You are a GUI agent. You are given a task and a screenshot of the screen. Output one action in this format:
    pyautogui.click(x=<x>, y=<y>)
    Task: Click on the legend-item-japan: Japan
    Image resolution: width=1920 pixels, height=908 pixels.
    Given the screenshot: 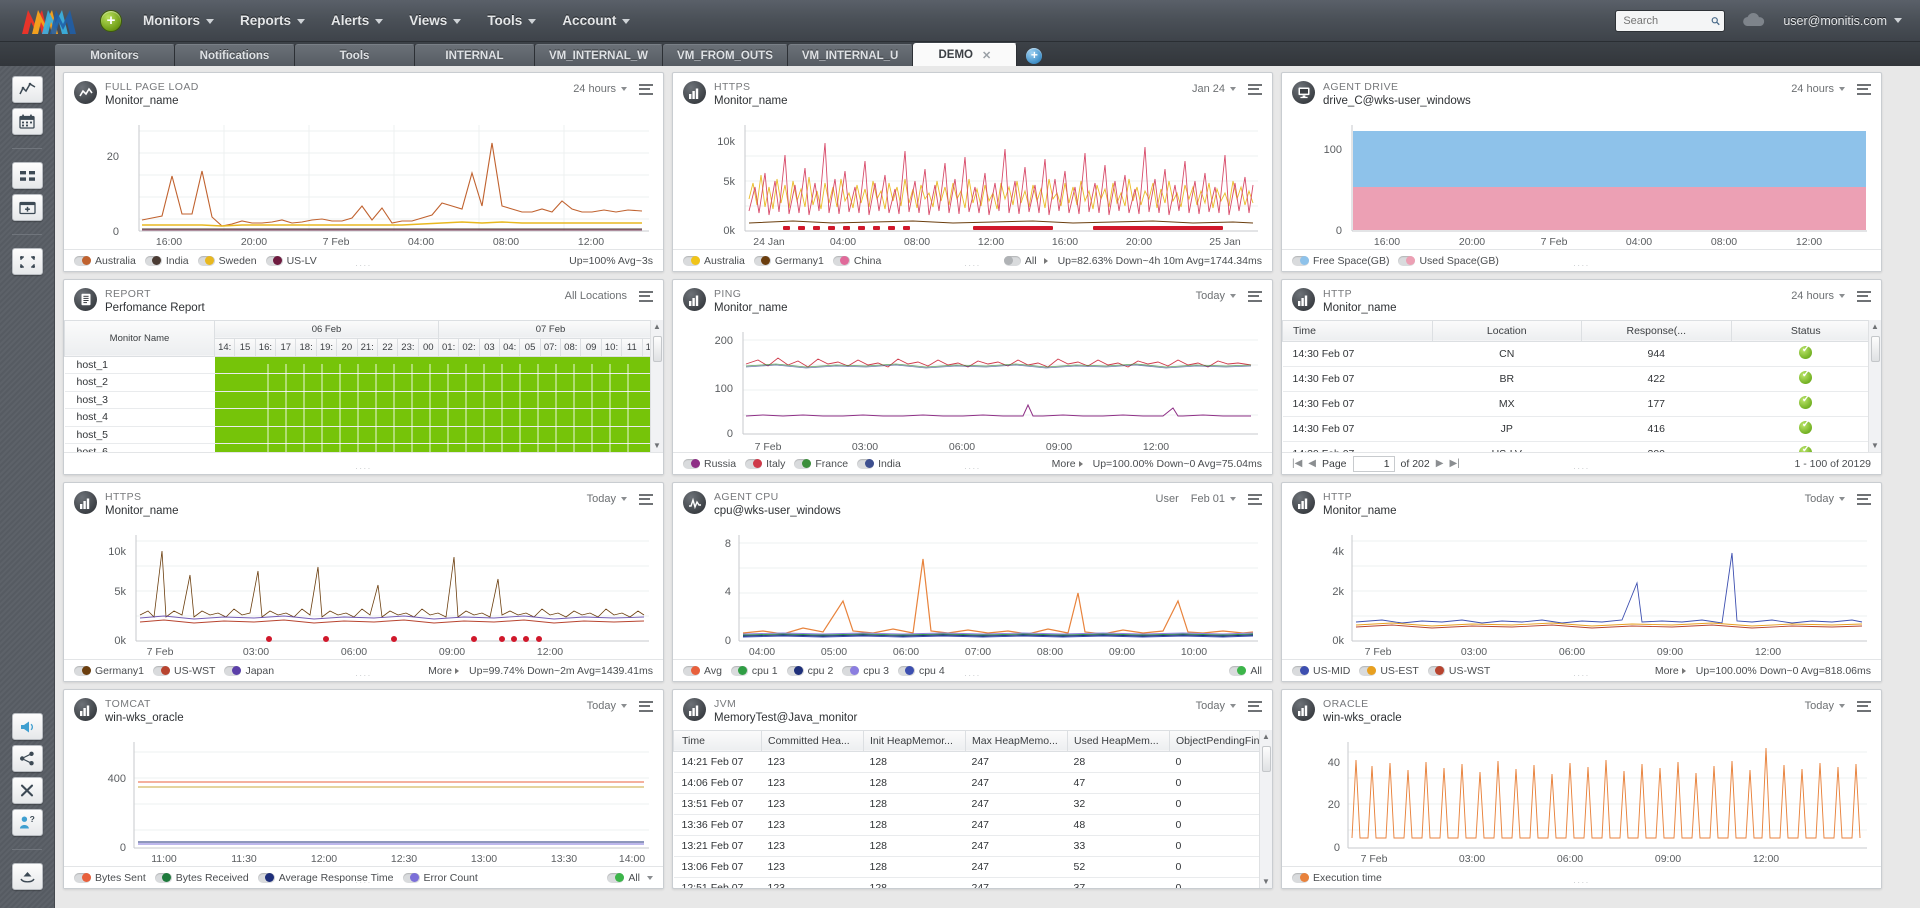 What is the action you would take?
    pyautogui.click(x=249, y=671)
    